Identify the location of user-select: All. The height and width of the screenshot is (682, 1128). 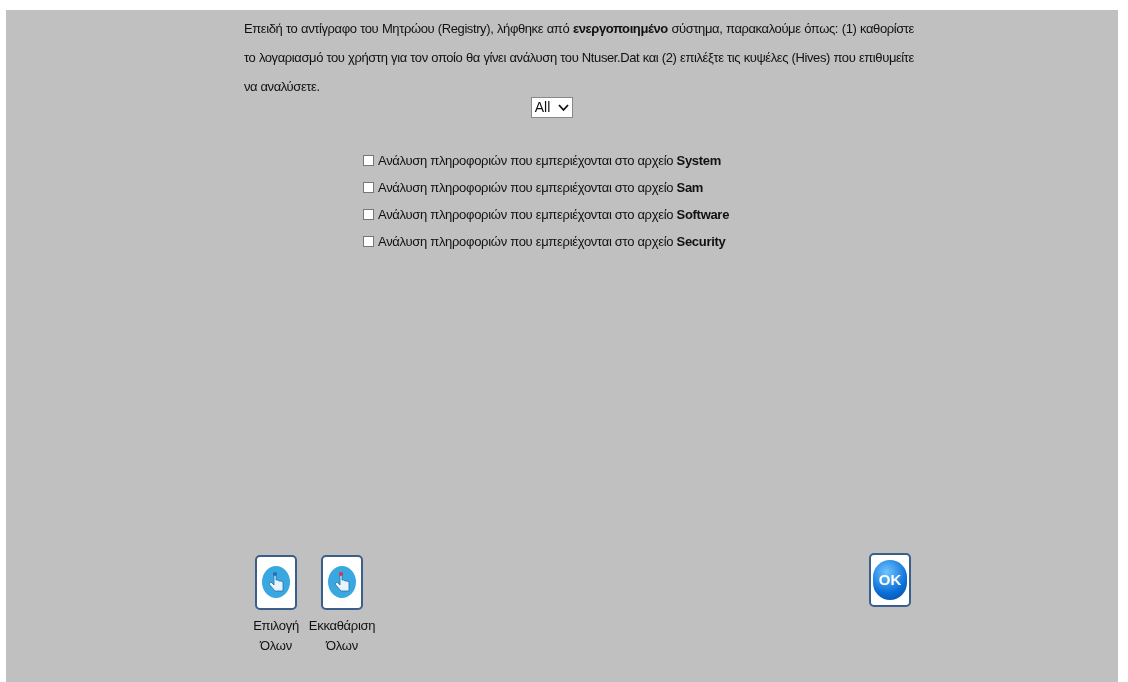
(552, 107).